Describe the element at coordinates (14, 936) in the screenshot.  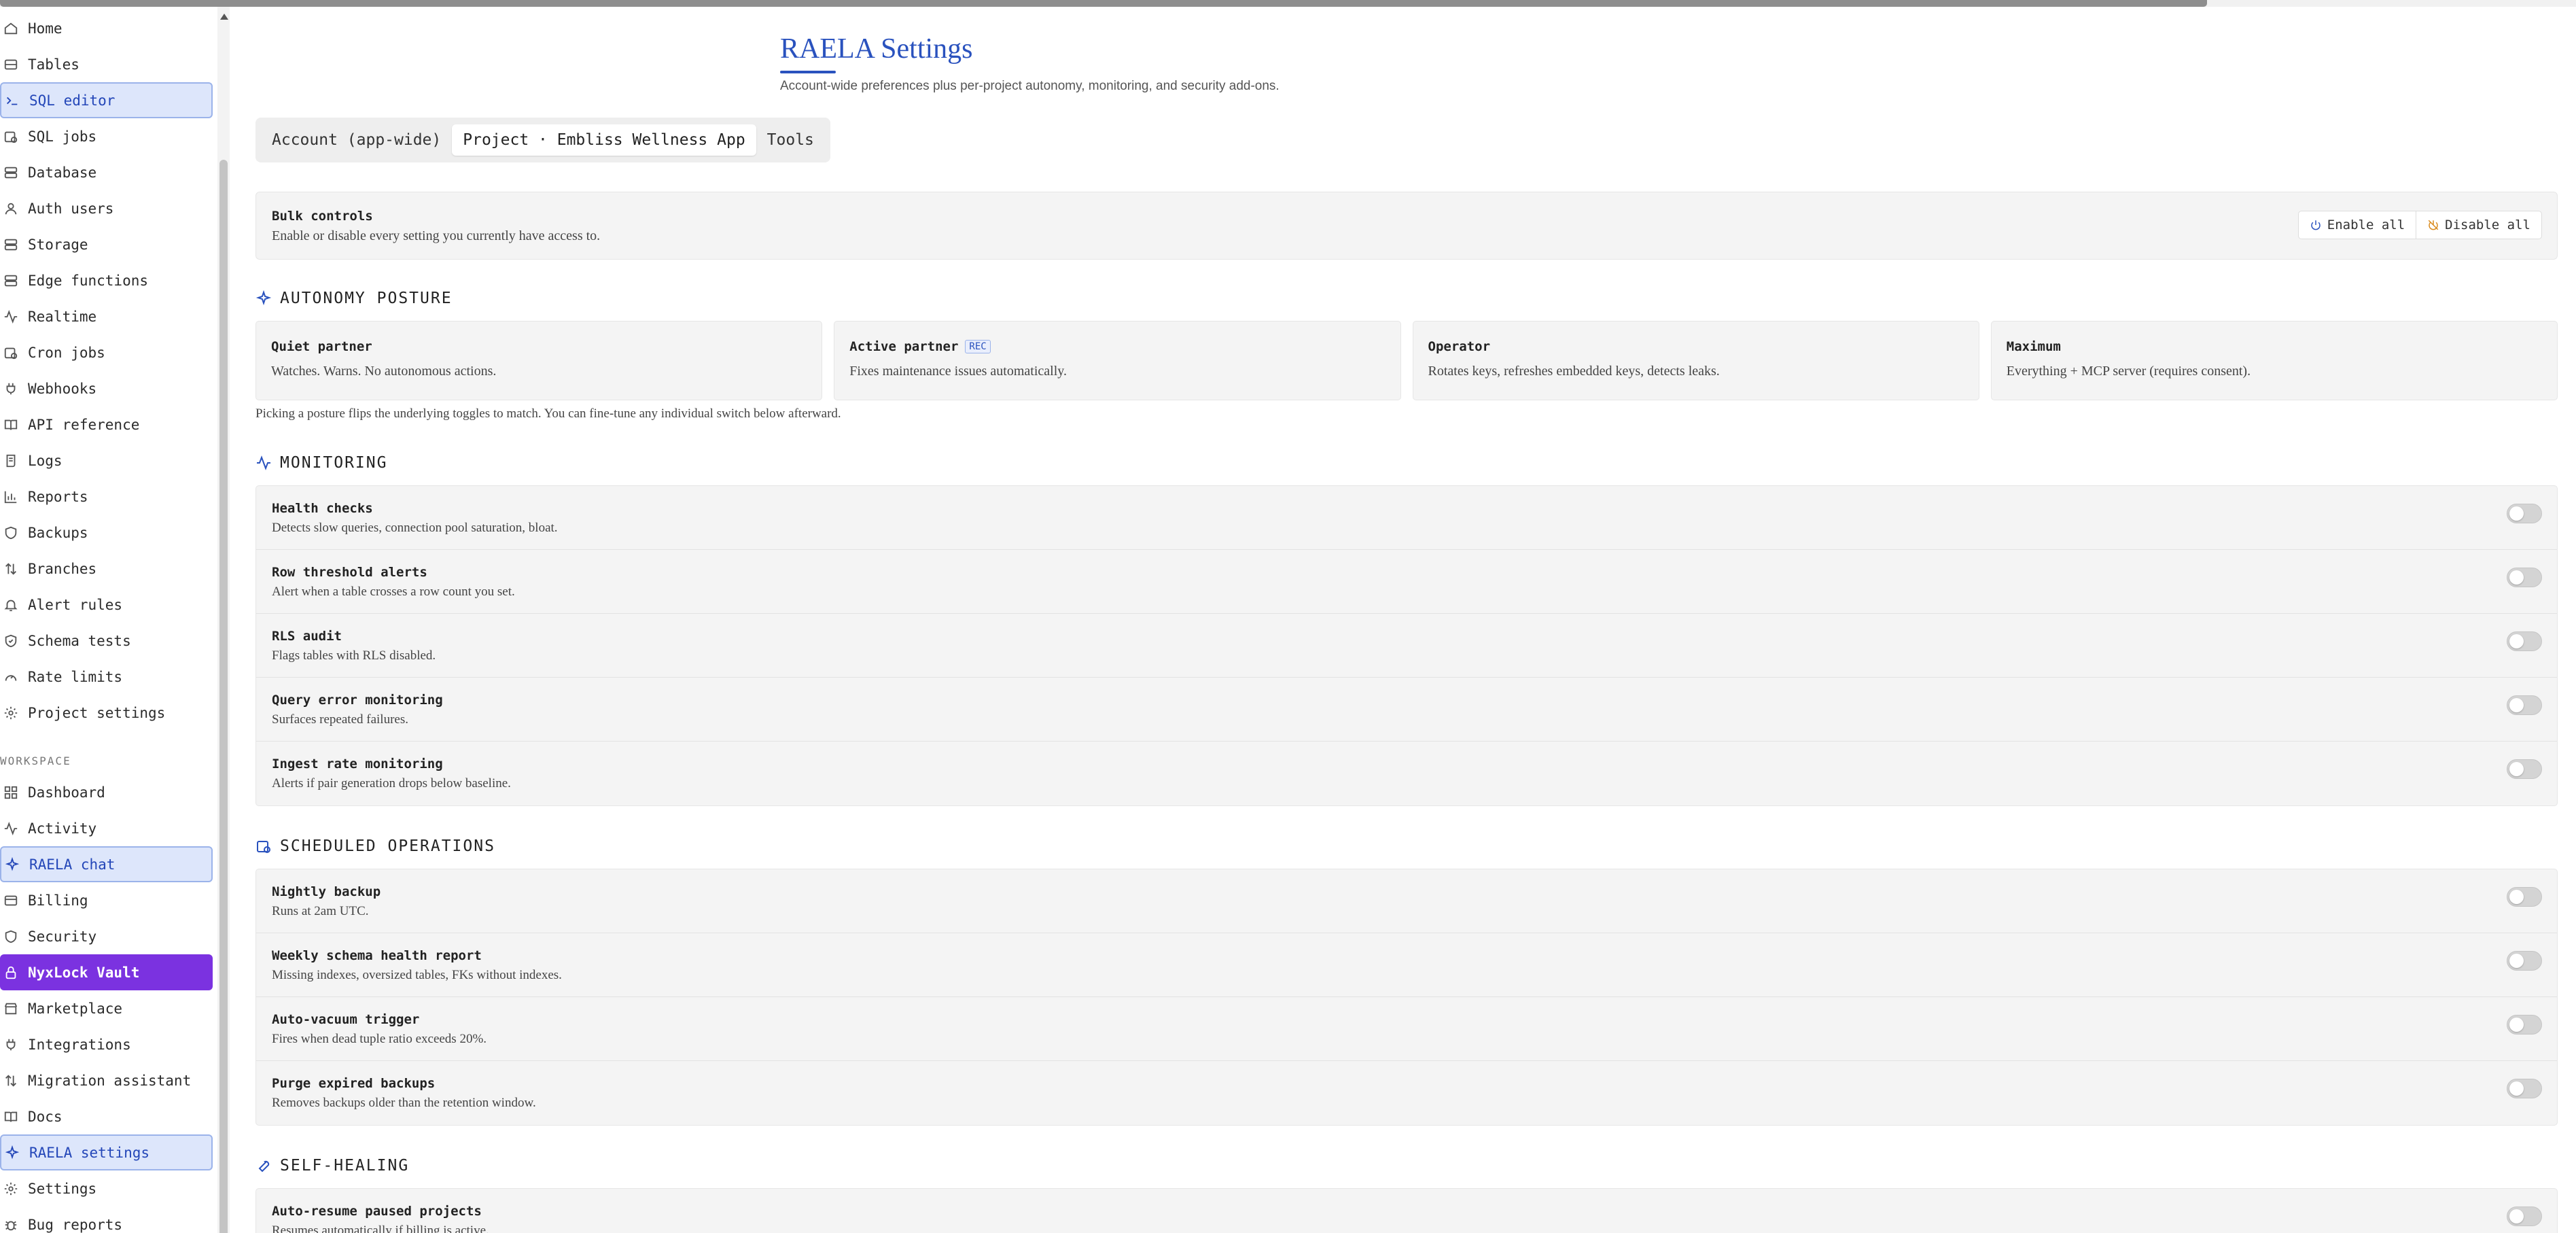
I see `shield-icon` at that location.